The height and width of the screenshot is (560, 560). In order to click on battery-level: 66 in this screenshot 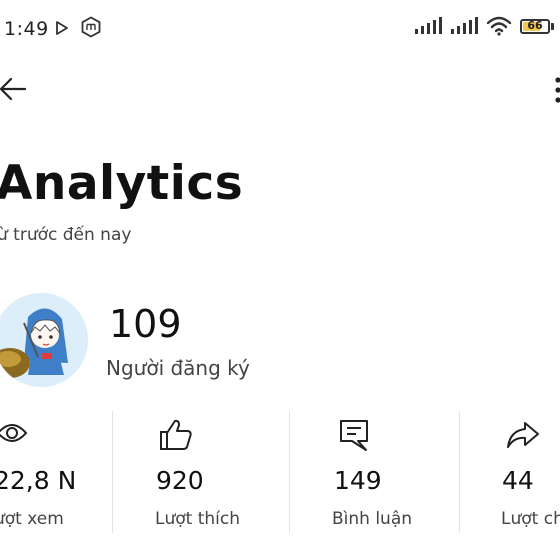, I will do `click(535, 25)`.